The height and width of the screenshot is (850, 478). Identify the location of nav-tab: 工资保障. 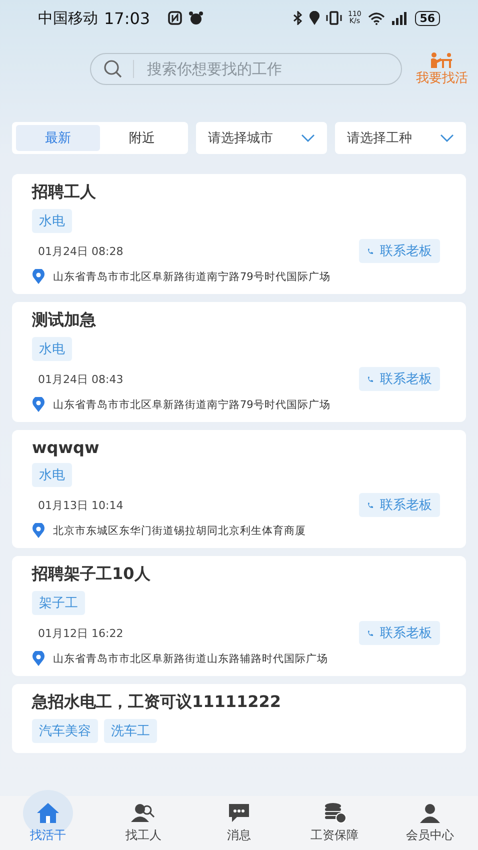
(334, 823).